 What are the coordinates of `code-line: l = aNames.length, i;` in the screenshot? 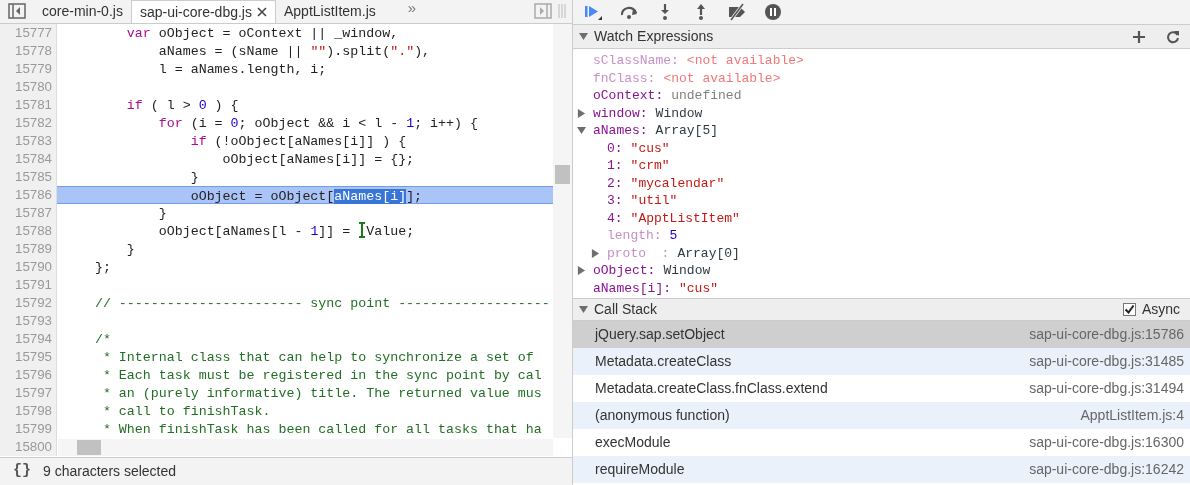 It's located at (242, 69).